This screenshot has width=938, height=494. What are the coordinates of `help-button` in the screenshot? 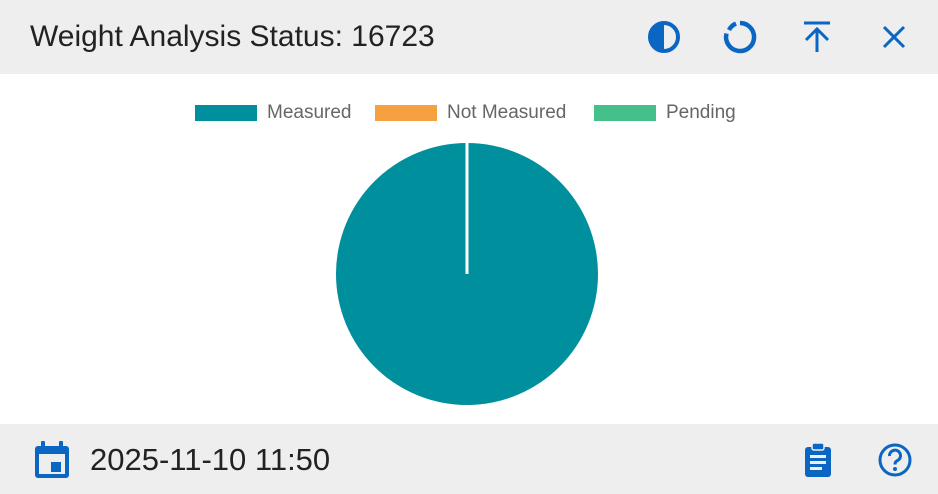 It's located at (895, 460).